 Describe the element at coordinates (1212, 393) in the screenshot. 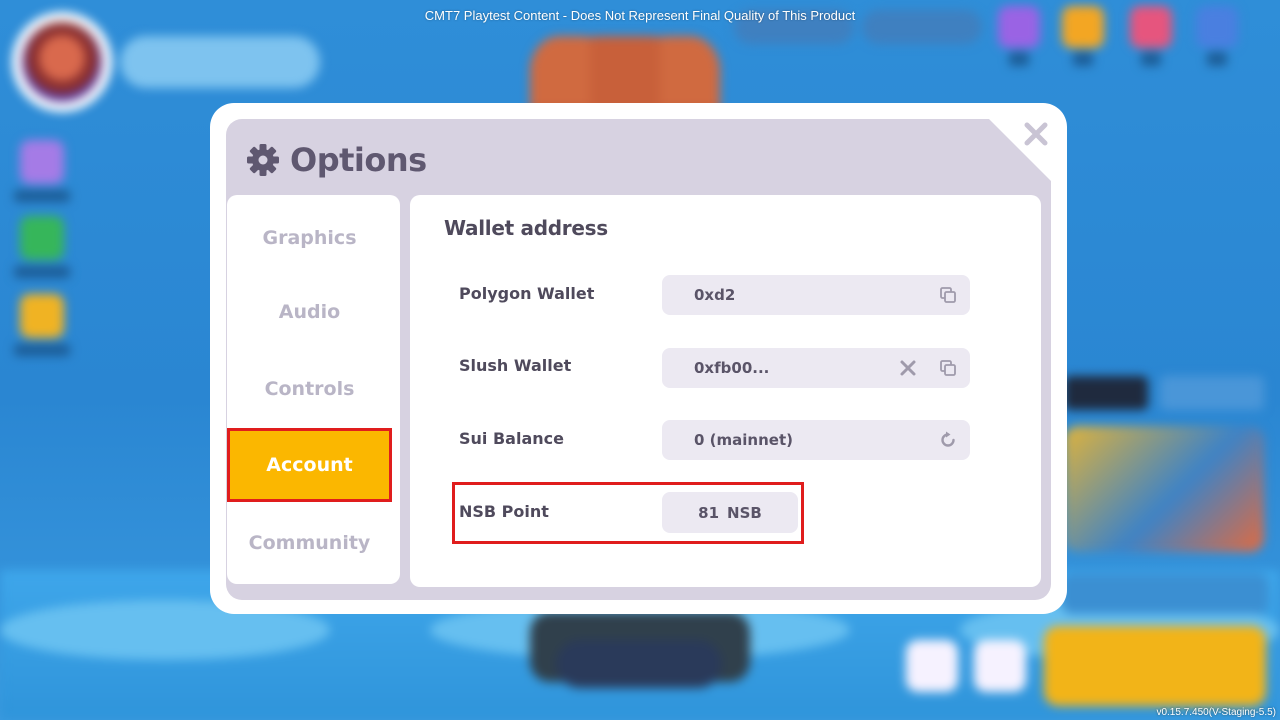

I see `mode-tab-rank` at that location.